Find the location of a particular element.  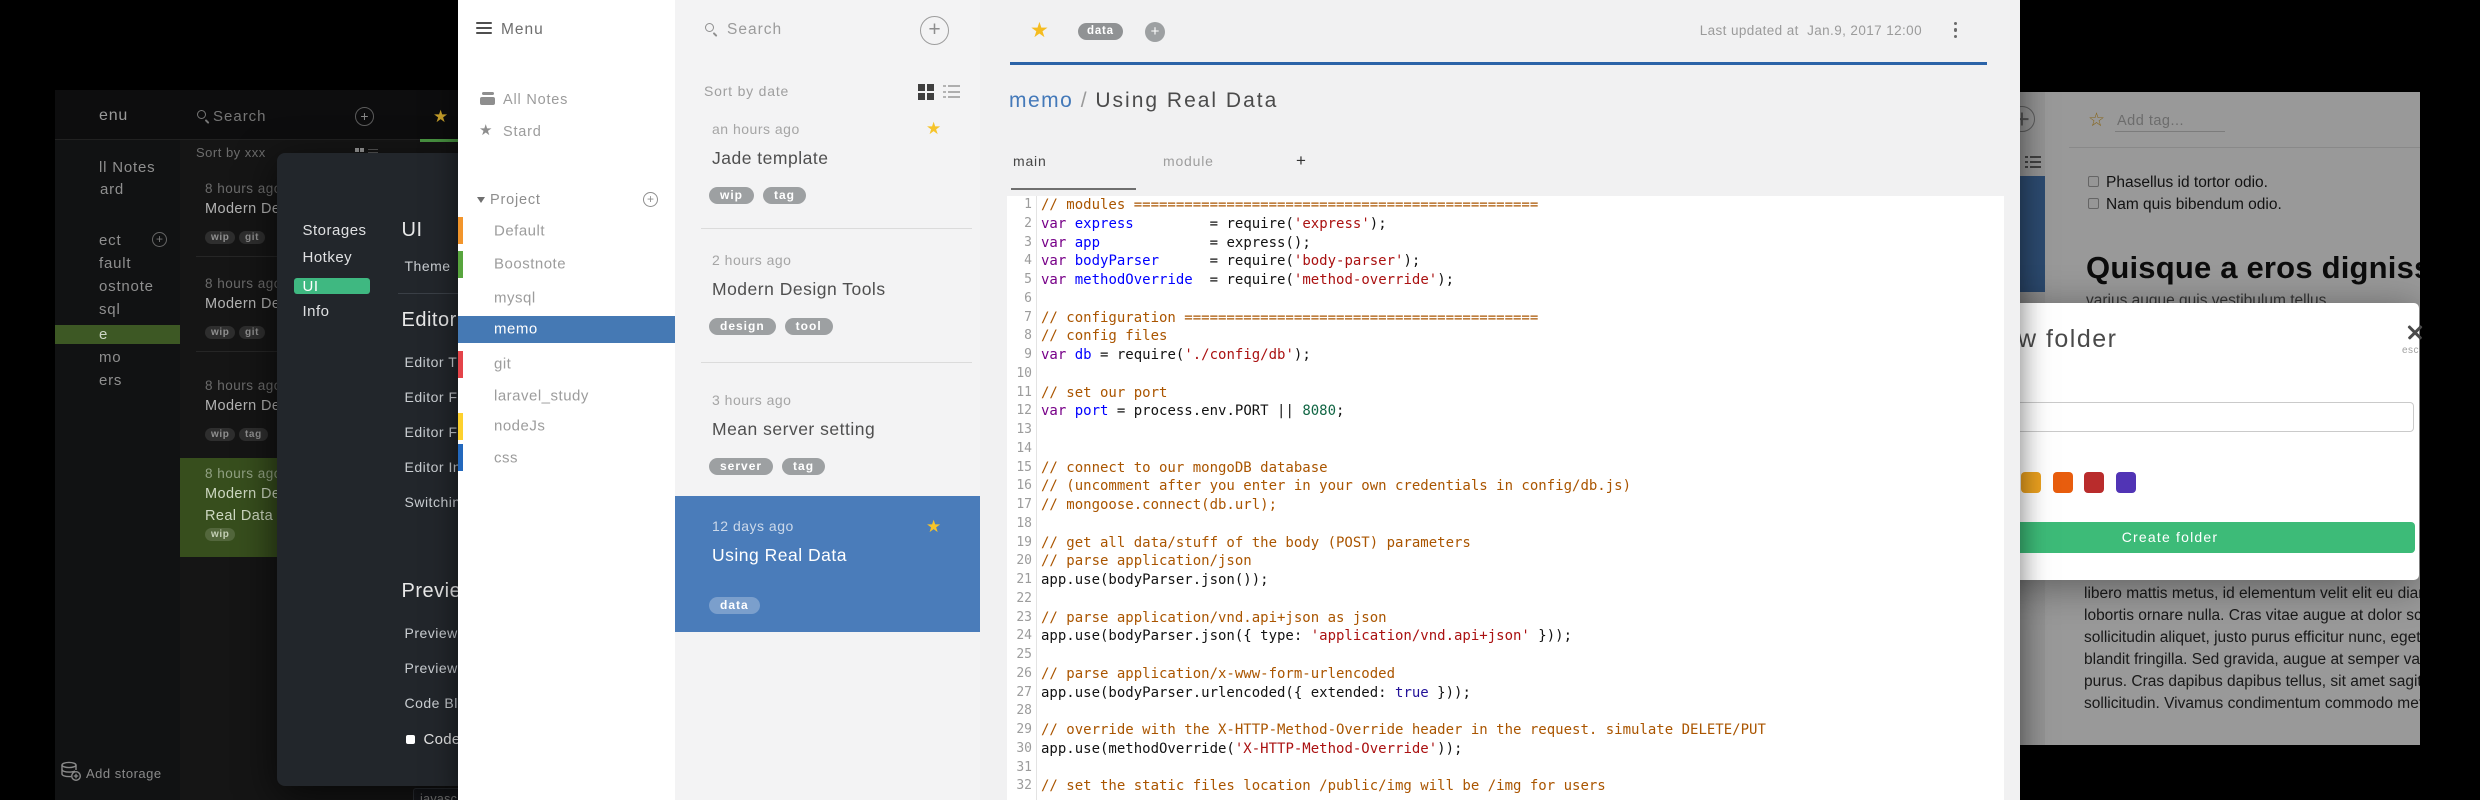

dark-folder-item: ers is located at coordinates (110, 380).